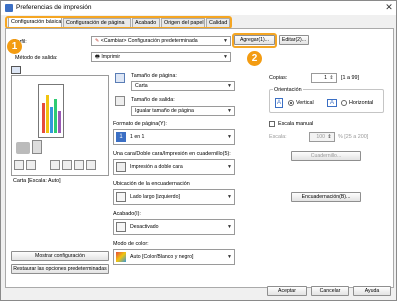 The height and width of the screenshot is (301, 397). I want to click on output-size-select: Igualar tamaño de página ▼, so click(183, 111).